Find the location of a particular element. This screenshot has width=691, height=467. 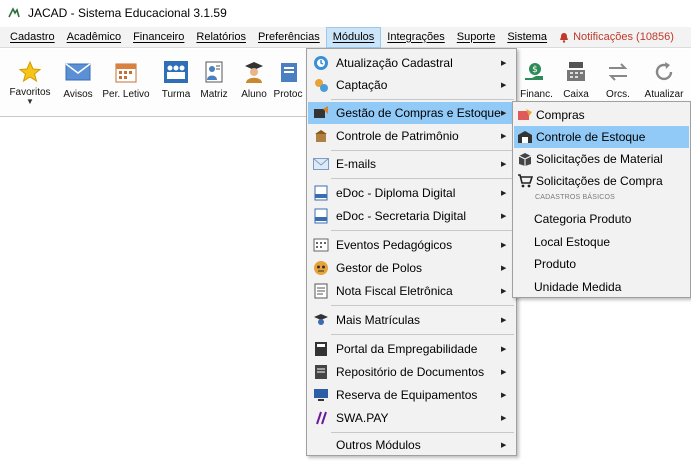

cash-register-icon is located at coordinates (576, 71).